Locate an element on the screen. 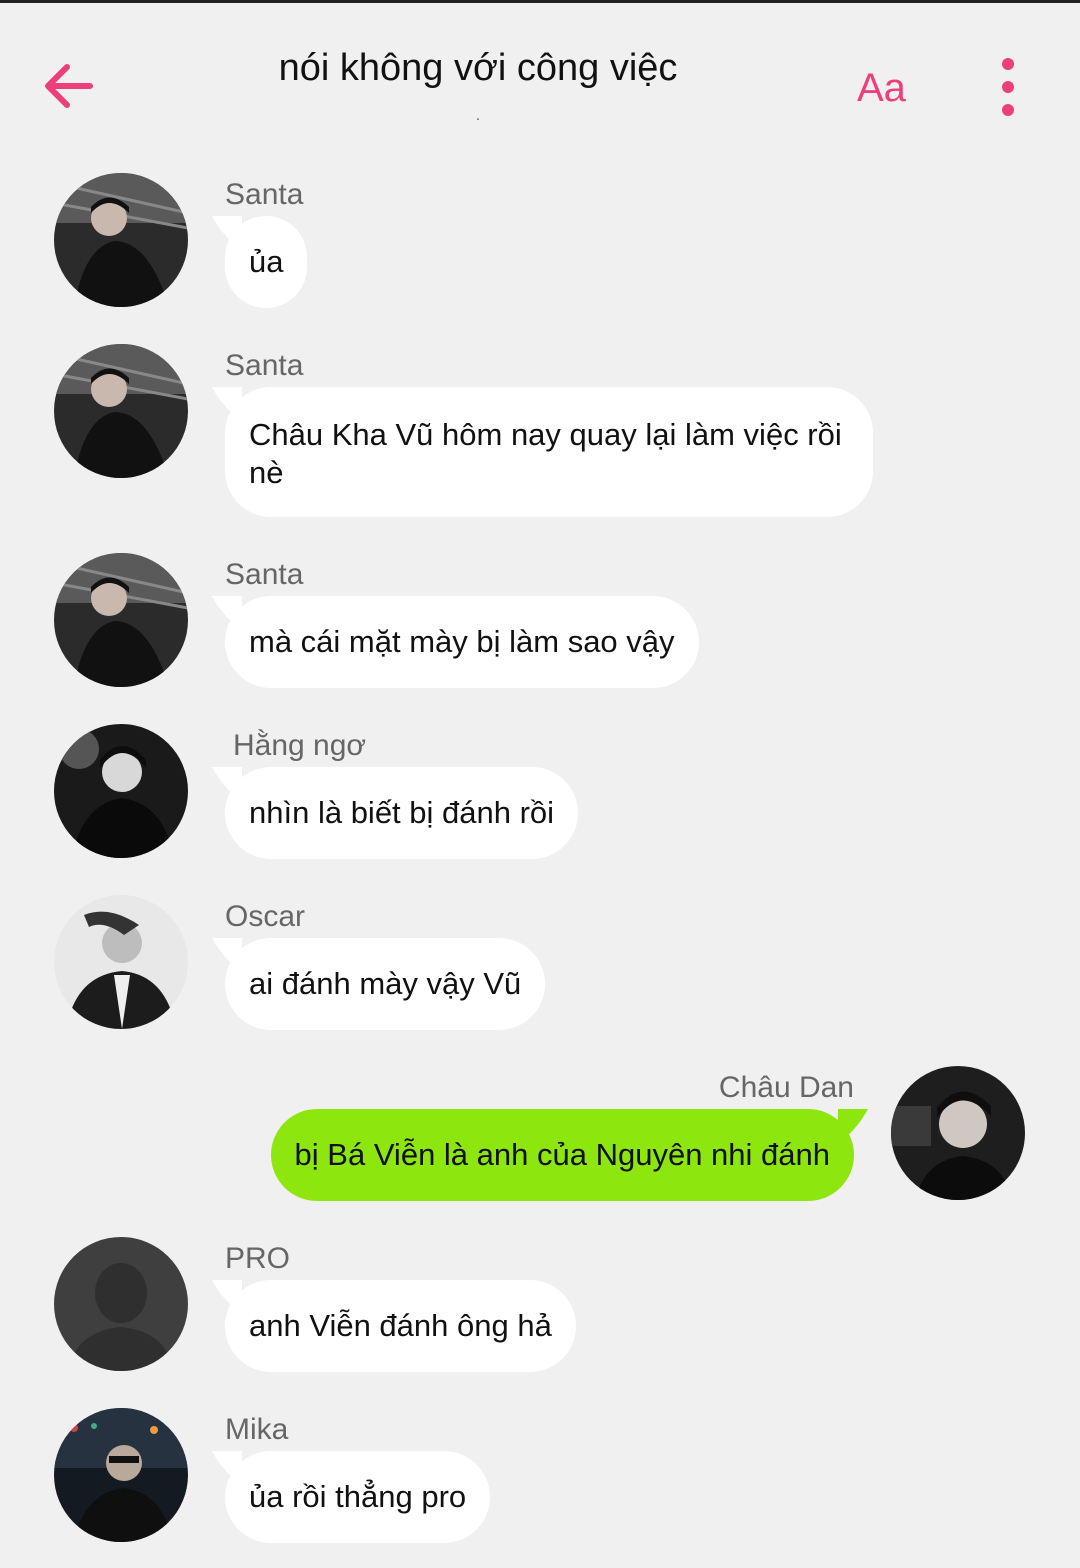 Image resolution: width=1080 pixels, height=1568 pixels. sender-name: Châu Dan is located at coordinates (786, 1087).